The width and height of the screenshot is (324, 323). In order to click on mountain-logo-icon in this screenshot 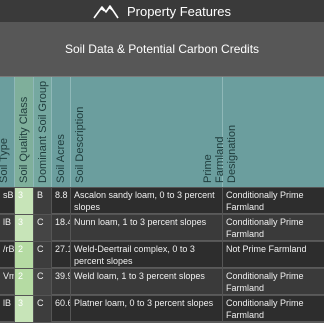, I will do `click(106, 12)`.